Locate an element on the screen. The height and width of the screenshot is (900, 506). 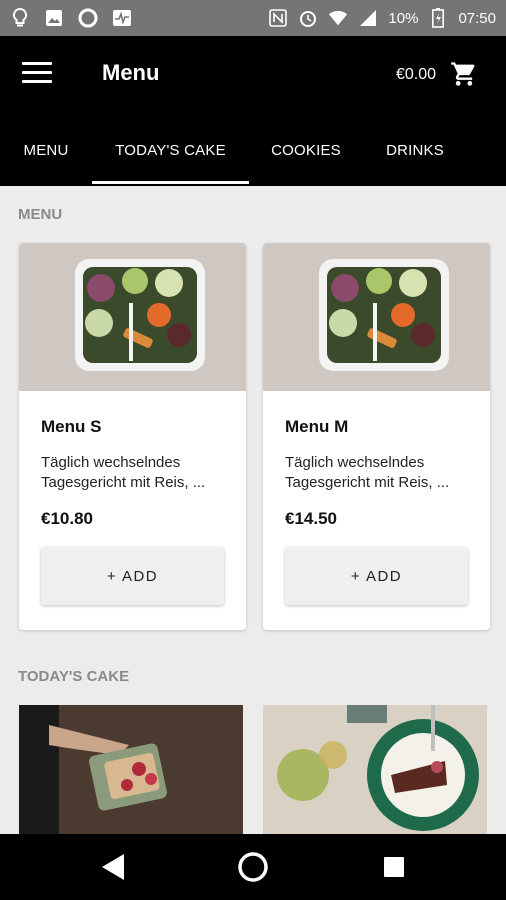
home-icon is located at coordinates (253, 869).